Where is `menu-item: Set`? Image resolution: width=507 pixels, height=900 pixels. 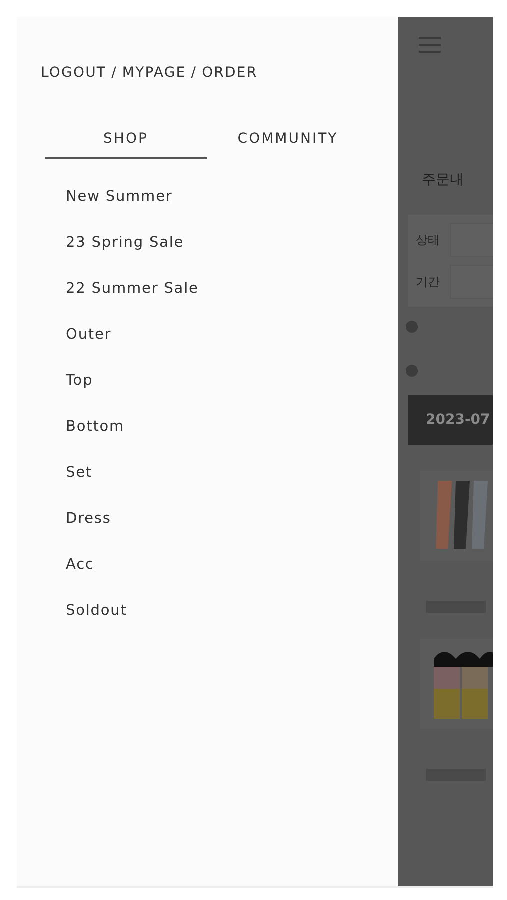
menu-item: Set is located at coordinates (79, 473).